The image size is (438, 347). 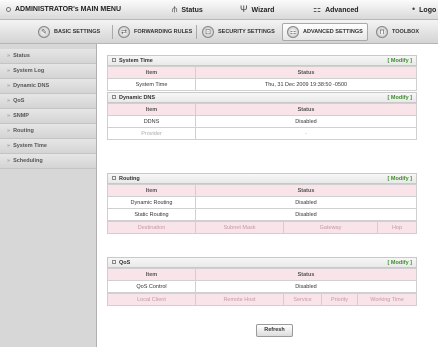 What do you see at coordinates (342, 10) in the screenshot?
I see `top-advanced-label: Advanced` at bounding box center [342, 10].